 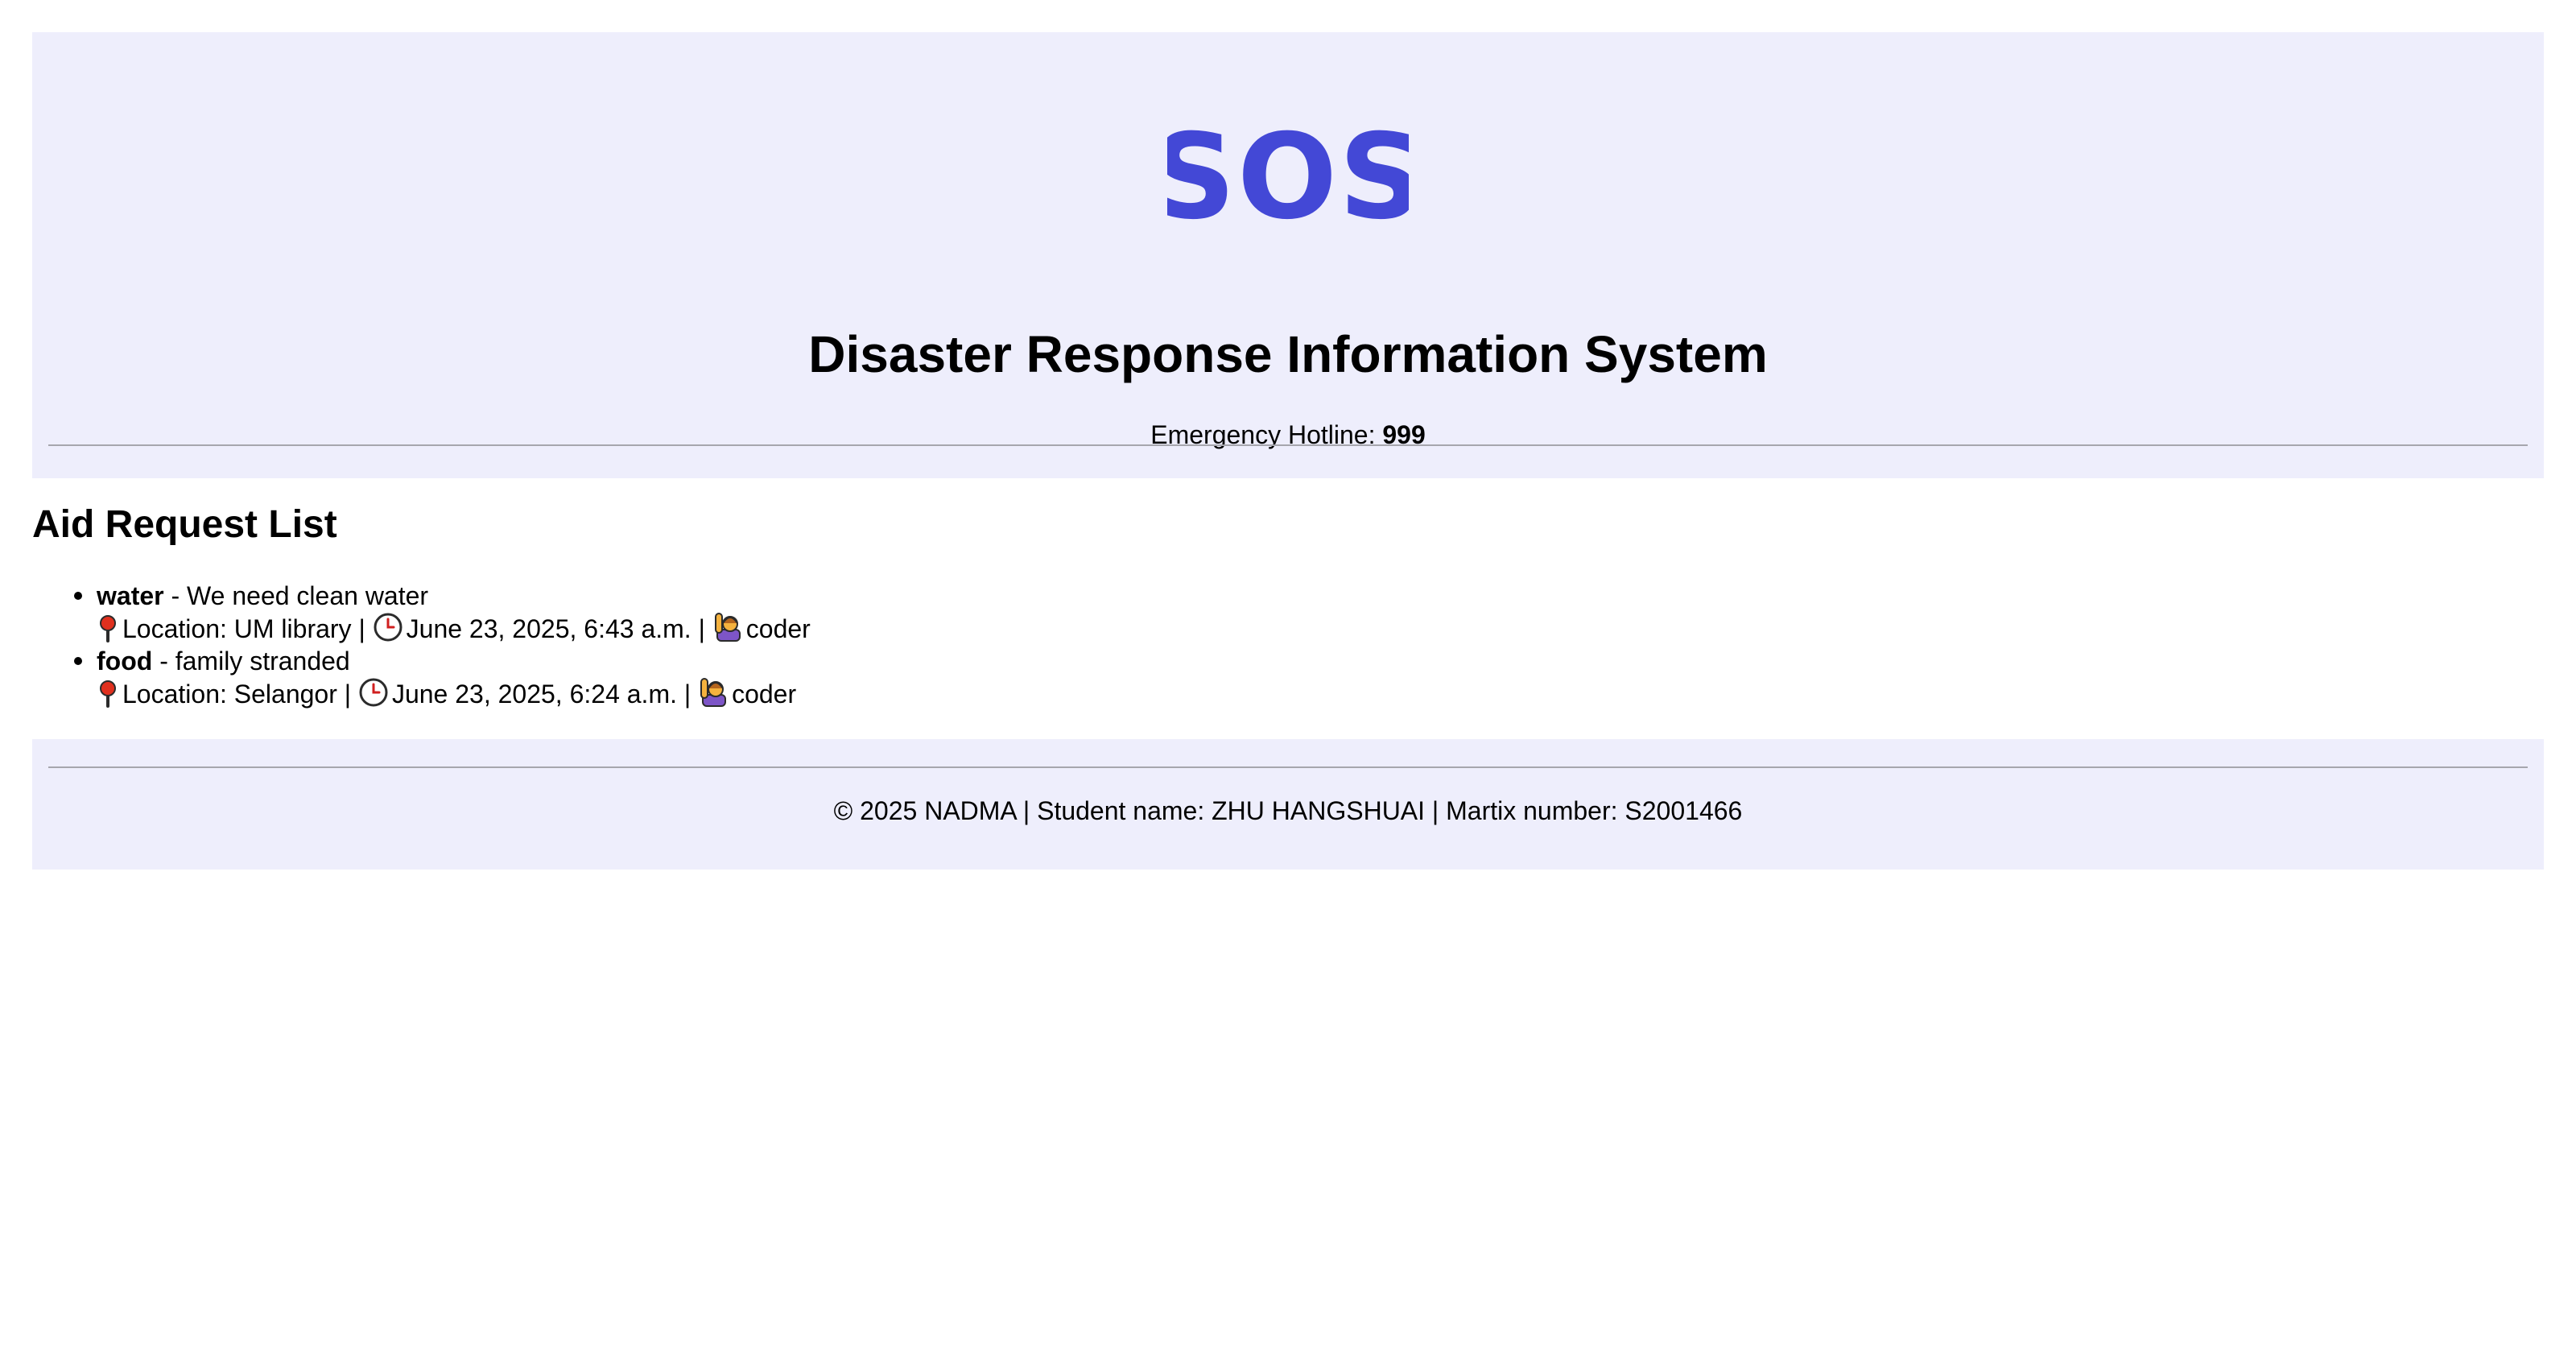 What do you see at coordinates (1288, 445) in the screenshot?
I see `header-divider` at bounding box center [1288, 445].